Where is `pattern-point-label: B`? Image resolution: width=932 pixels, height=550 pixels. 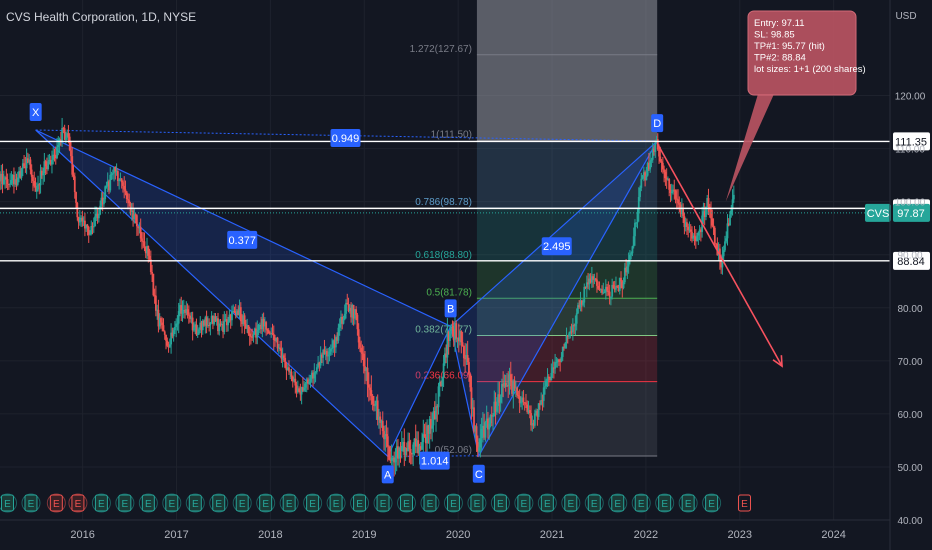 pattern-point-label: B is located at coordinates (450, 309).